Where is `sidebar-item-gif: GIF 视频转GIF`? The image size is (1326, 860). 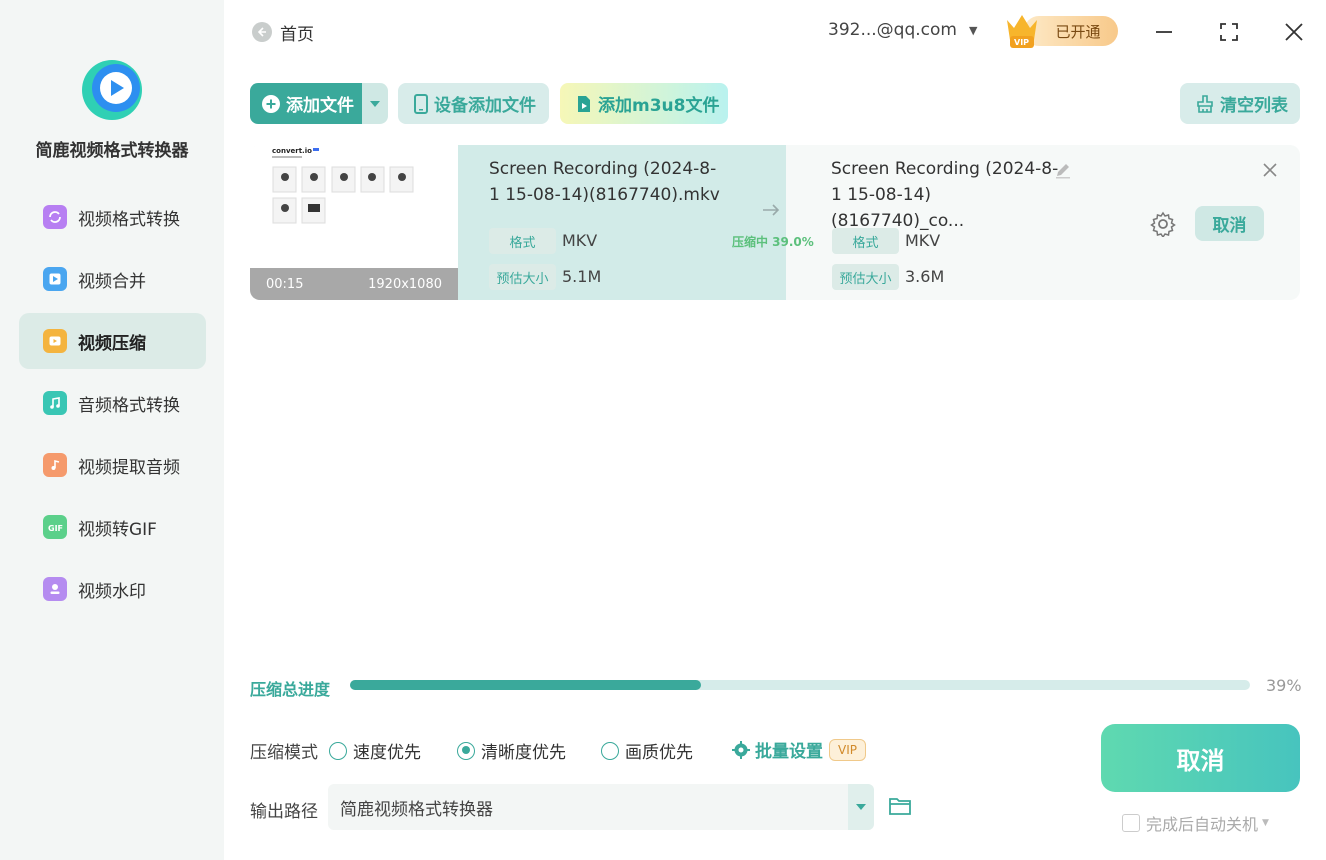
sidebar-item-gif: GIF 视频转GIF is located at coordinates (112, 527).